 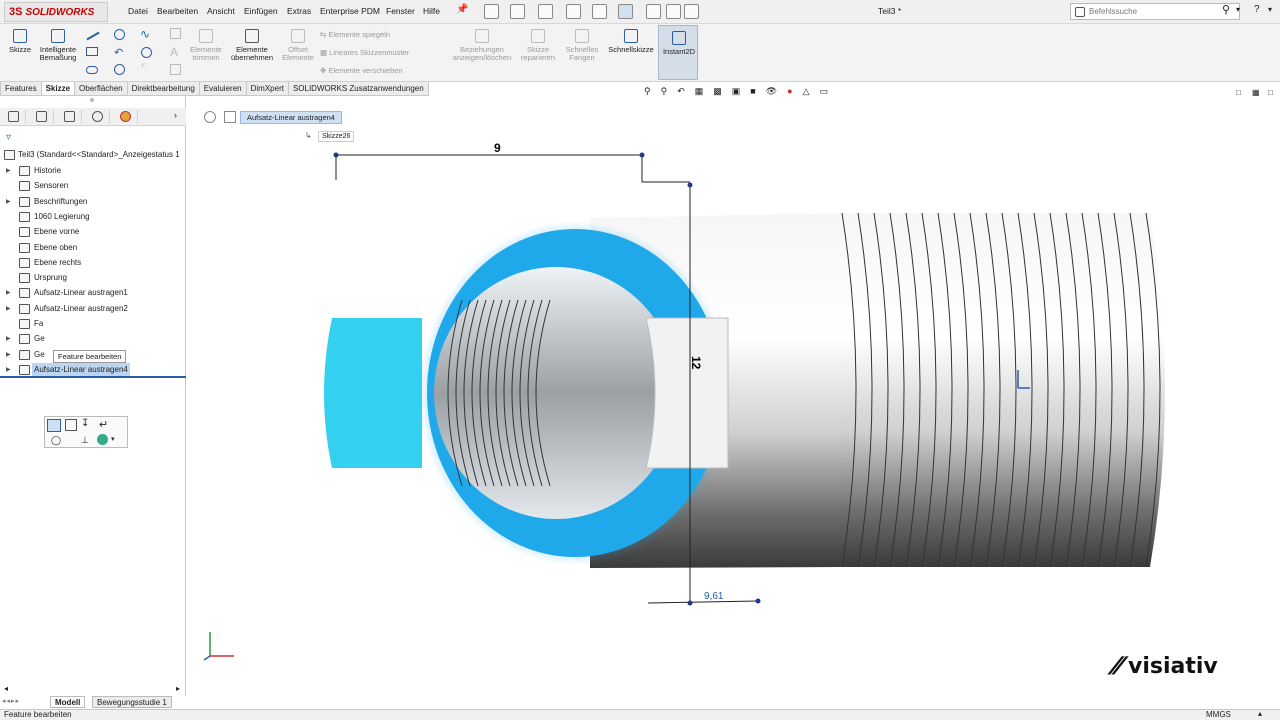 What do you see at coordinates (175, 115) in the screenshot?
I see `panel-expand-icon: ›` at bounding box center [175, 115].